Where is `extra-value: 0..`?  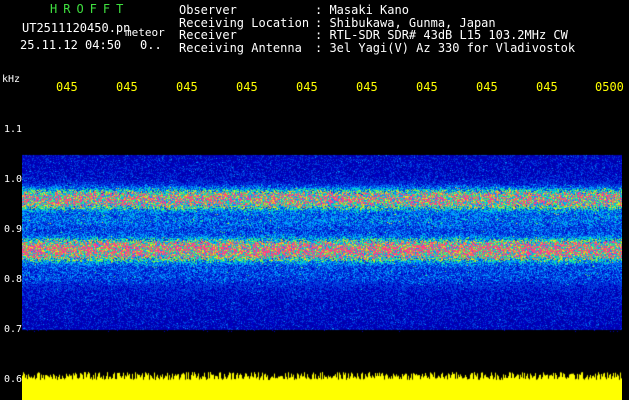
extra-value: 0.. is located at coordinates (151, 45).